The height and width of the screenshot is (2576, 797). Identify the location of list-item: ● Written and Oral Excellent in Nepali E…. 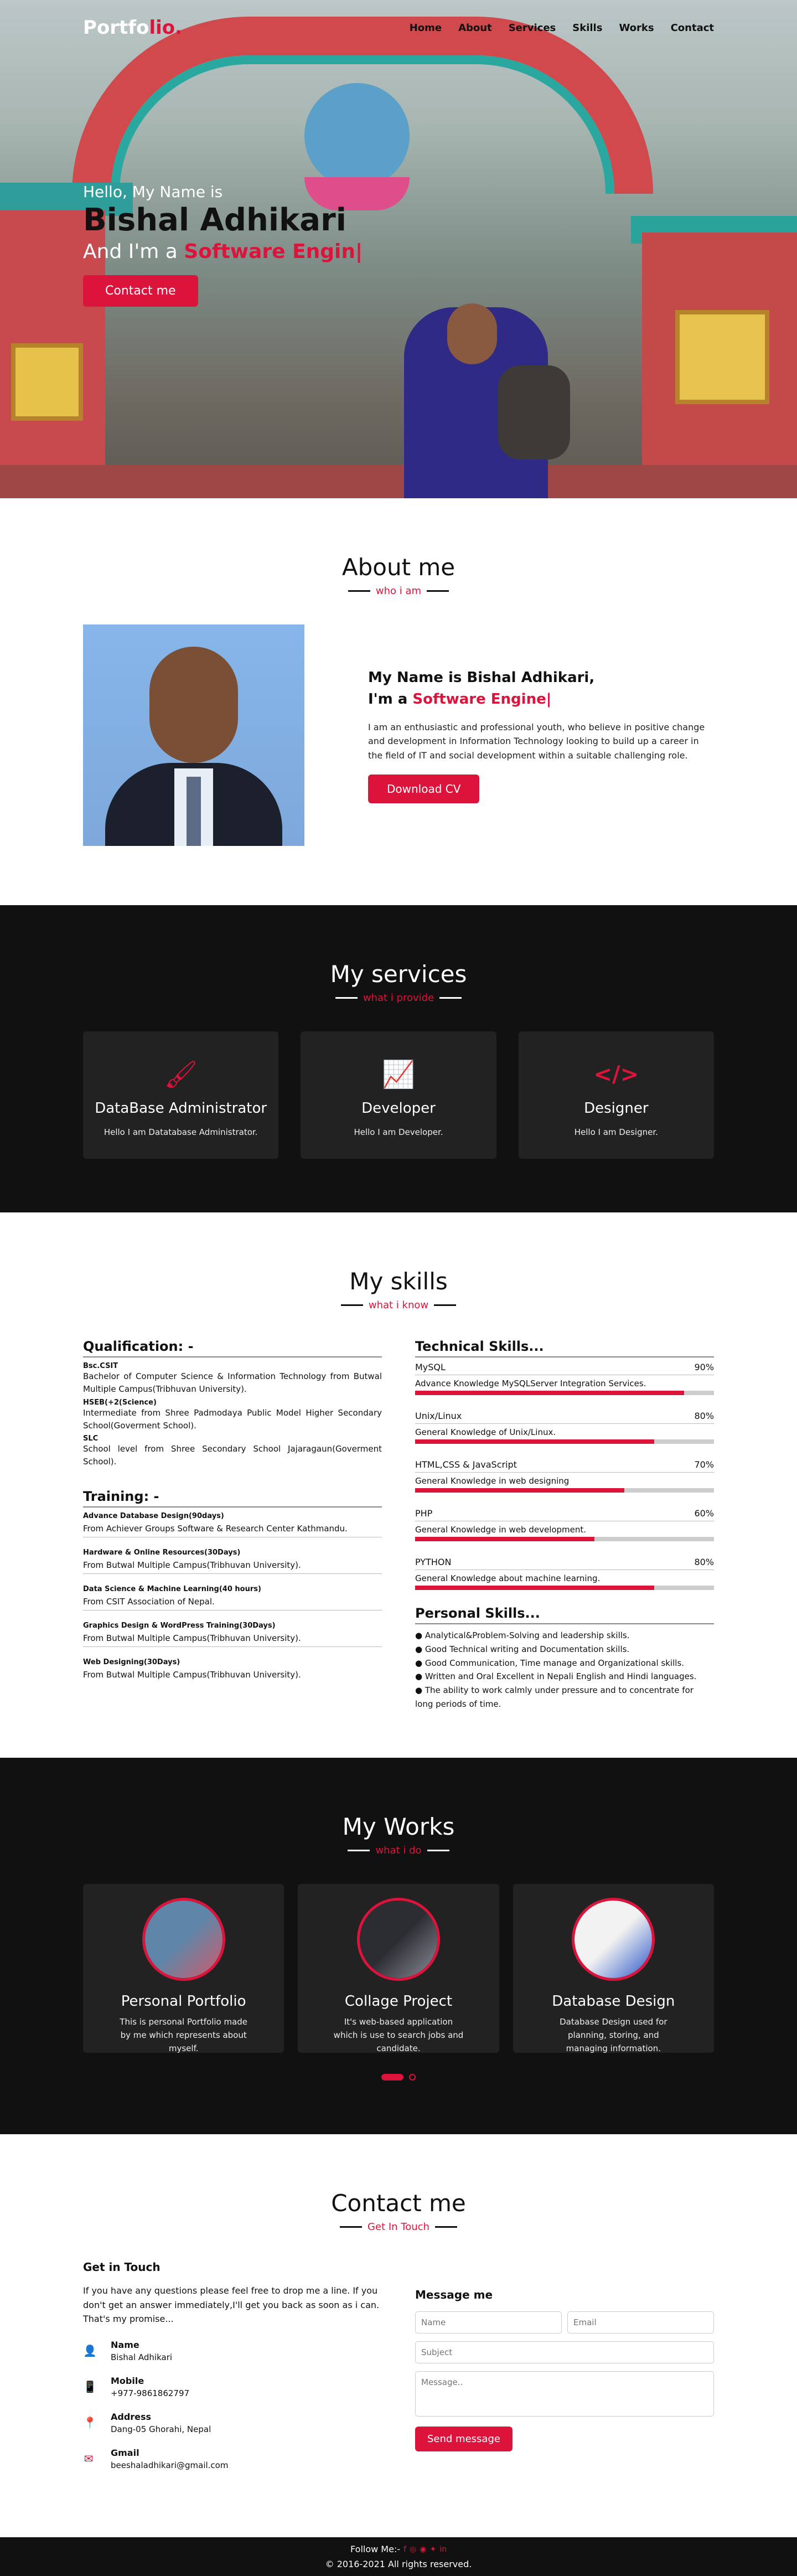
(556, 1677).